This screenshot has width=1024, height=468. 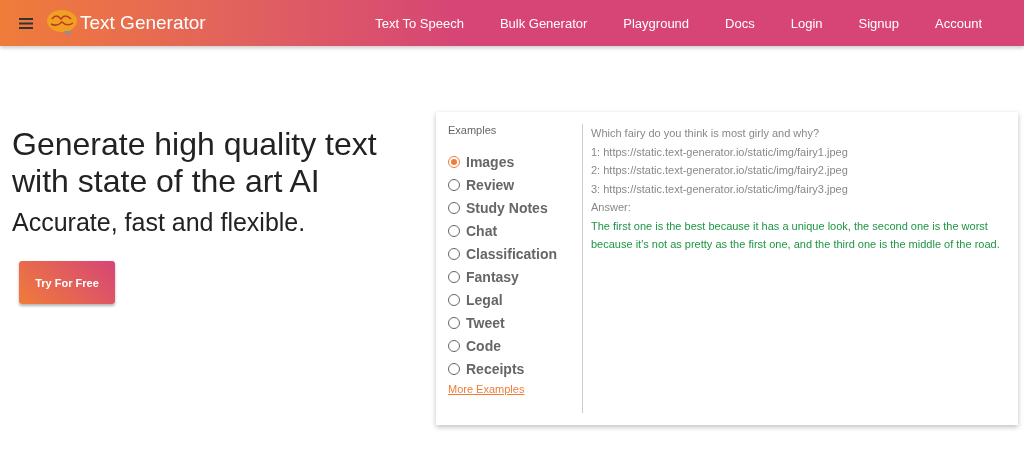 I want to click on prompt-line: Which fairy do you think is most girly and why?, so click(x=706, y=133).